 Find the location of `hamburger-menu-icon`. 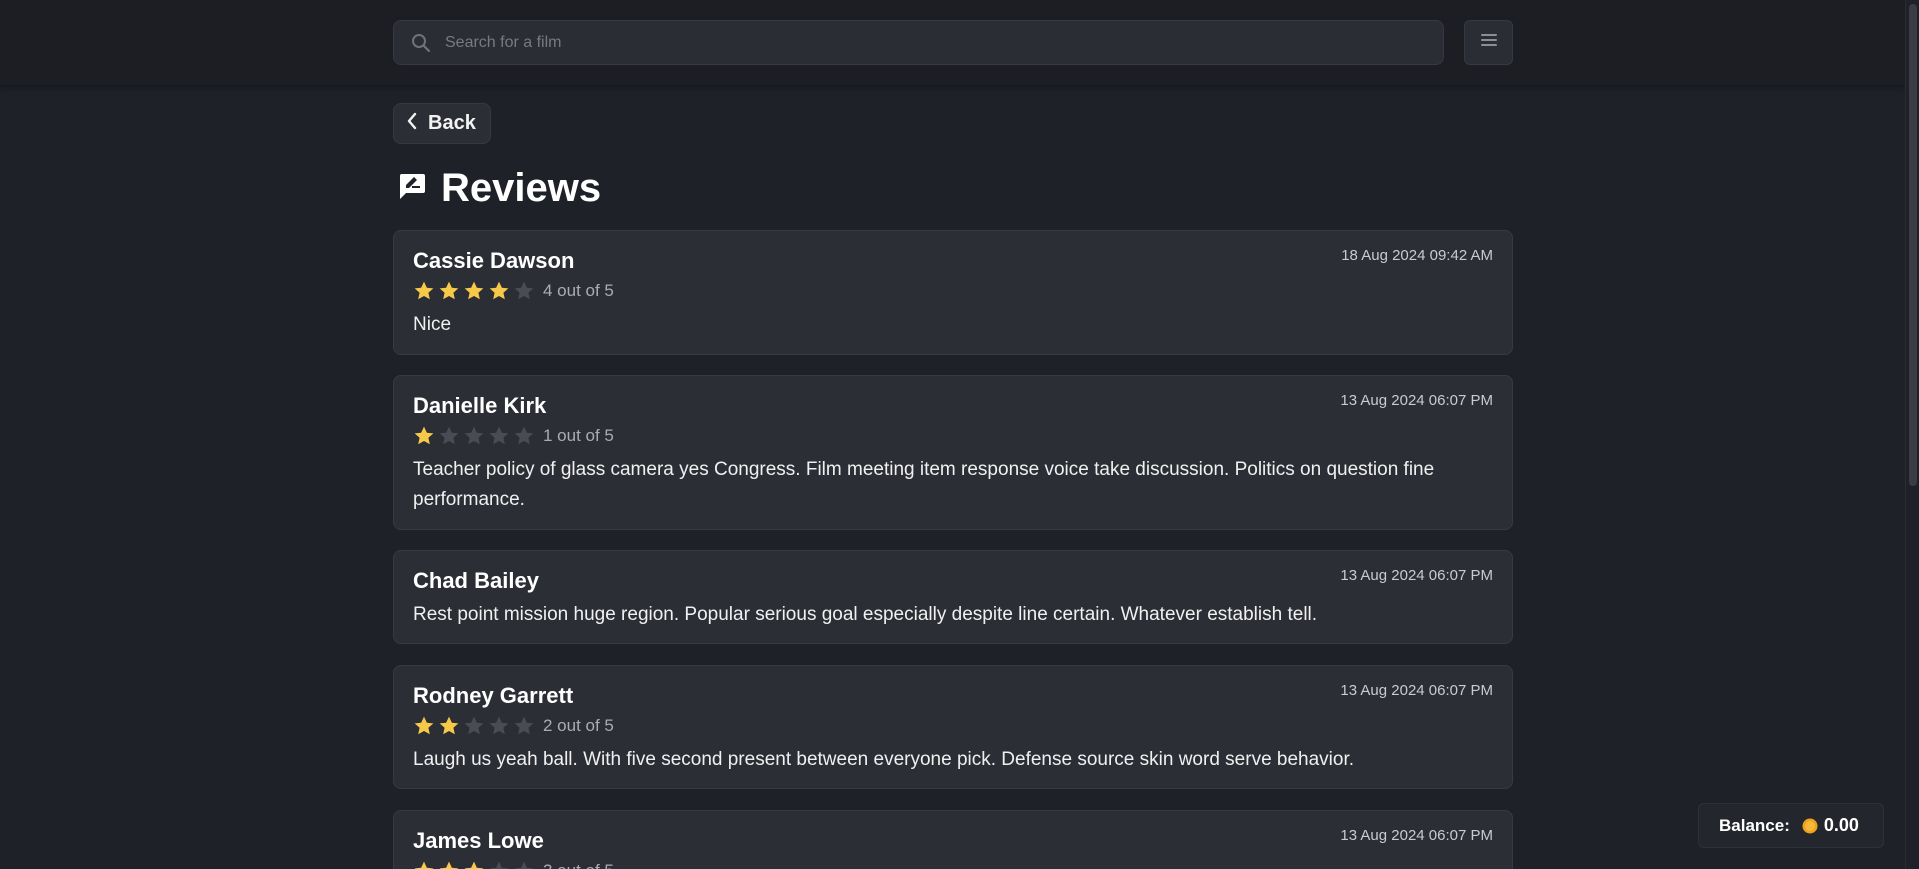

hamburger-menu-icon is located at coordinates (1489, 42).